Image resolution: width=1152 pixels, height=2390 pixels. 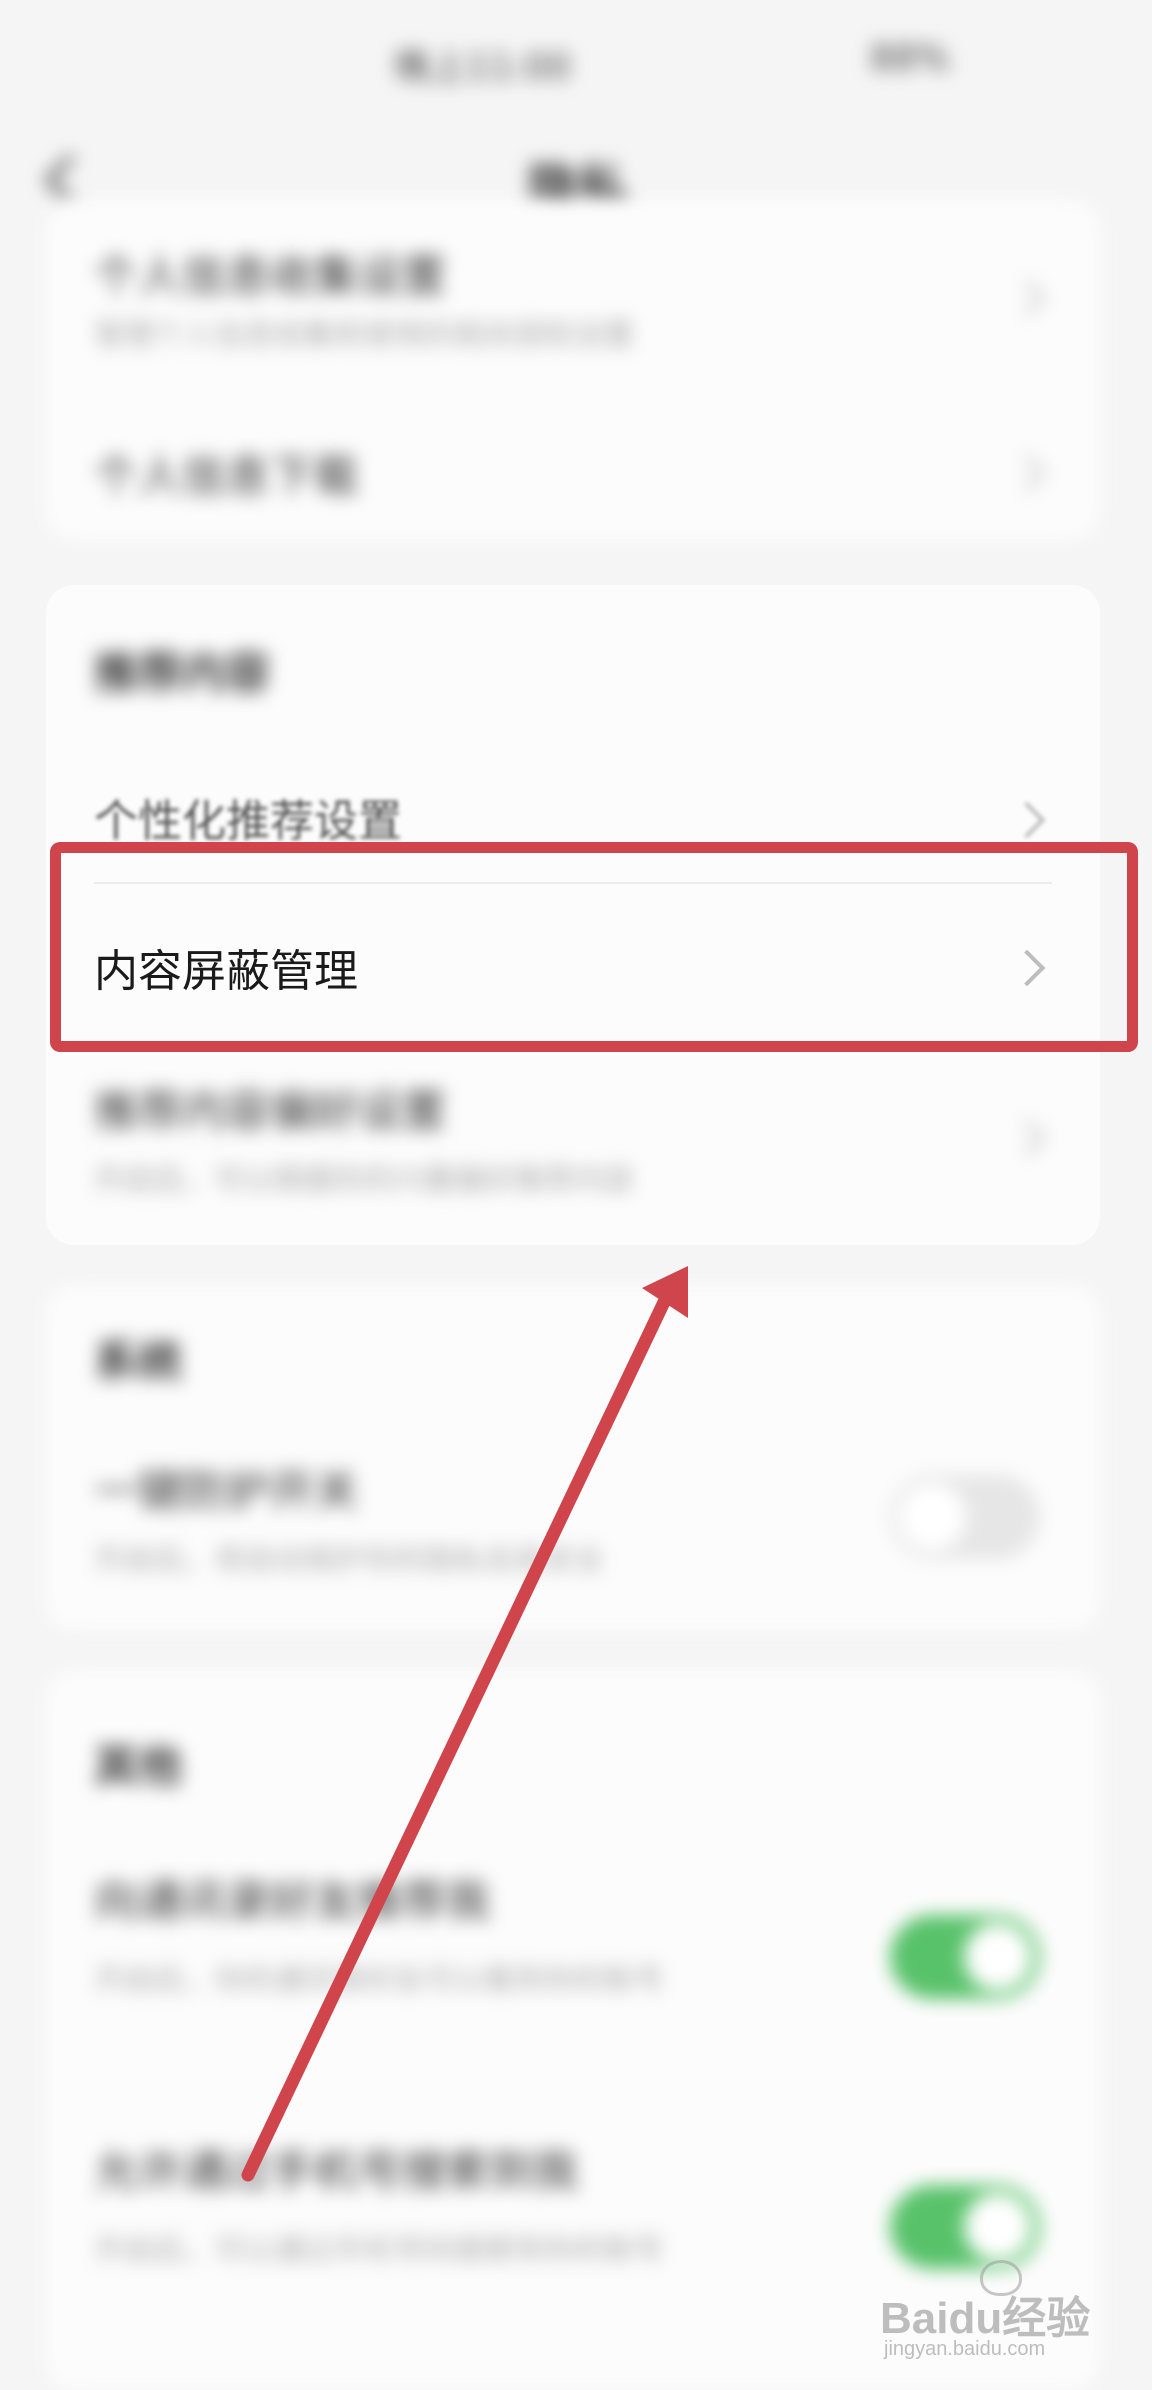 What do you see at coordinates (456, 1737) in the screenshot?
I see `arrow-shaft` at bounding box center [456, 1737].